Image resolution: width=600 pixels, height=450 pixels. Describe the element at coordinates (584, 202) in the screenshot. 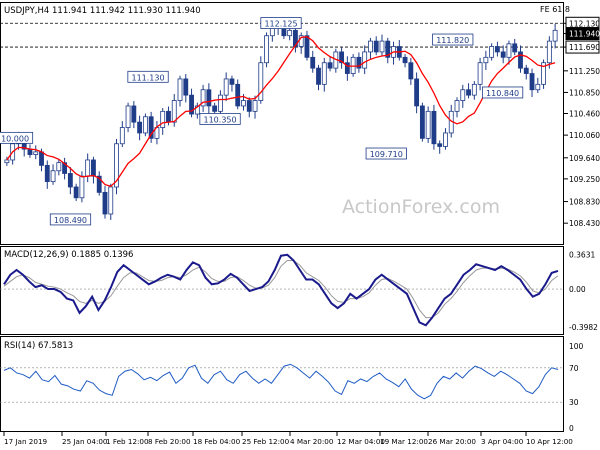

I see `y-tick-label: 108.830` at that location.